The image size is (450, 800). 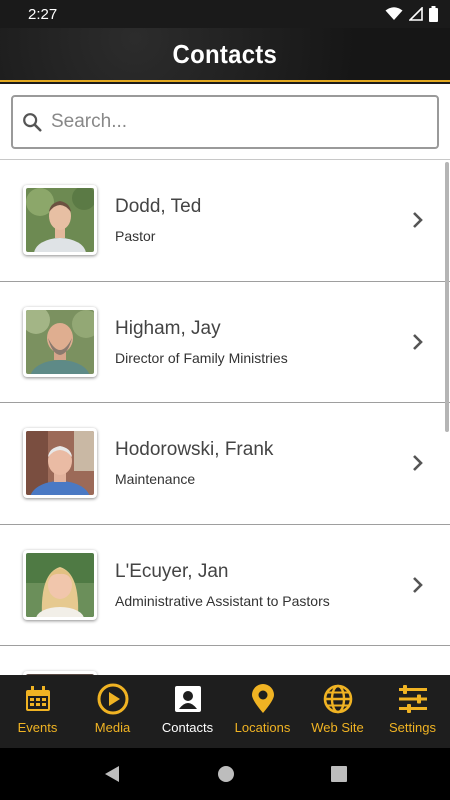 What do you see at coordinates (168, 328) in the screenshot?
I see `contact-name: Higham, Jay` at bounding box center [168, 328].